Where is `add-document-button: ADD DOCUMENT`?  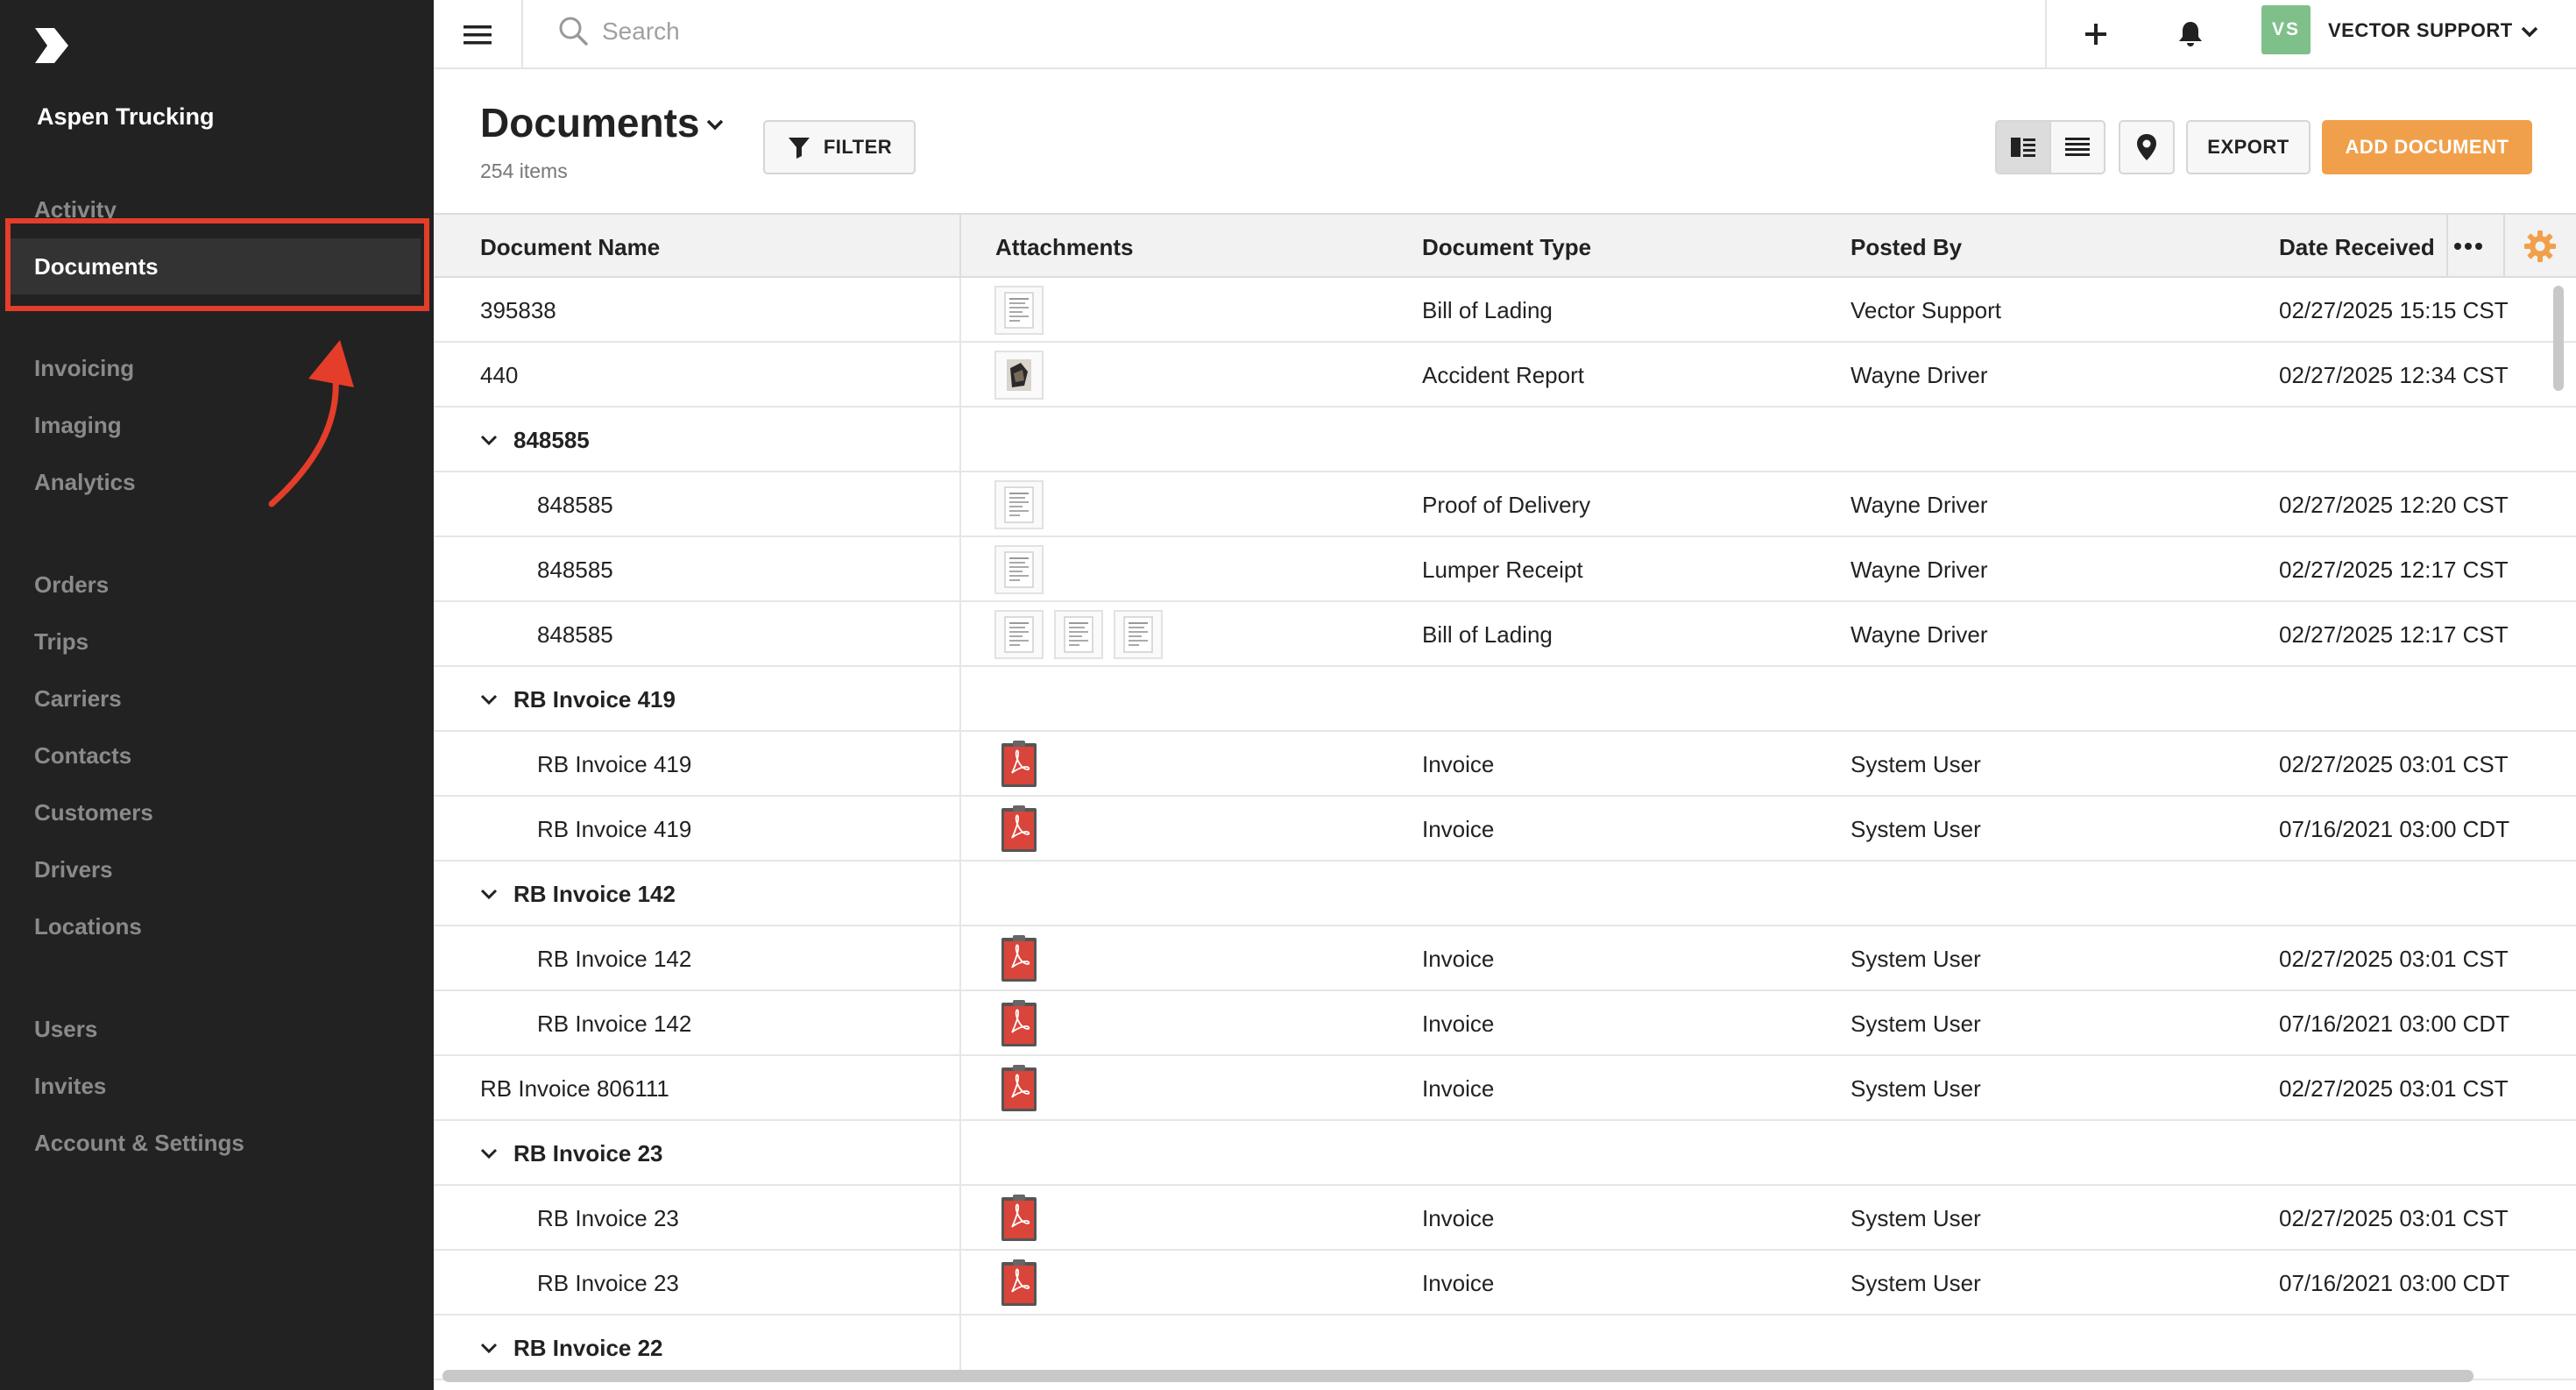
add-document-button: ADD DOCUMENT is located at coordinates (2427, 147).